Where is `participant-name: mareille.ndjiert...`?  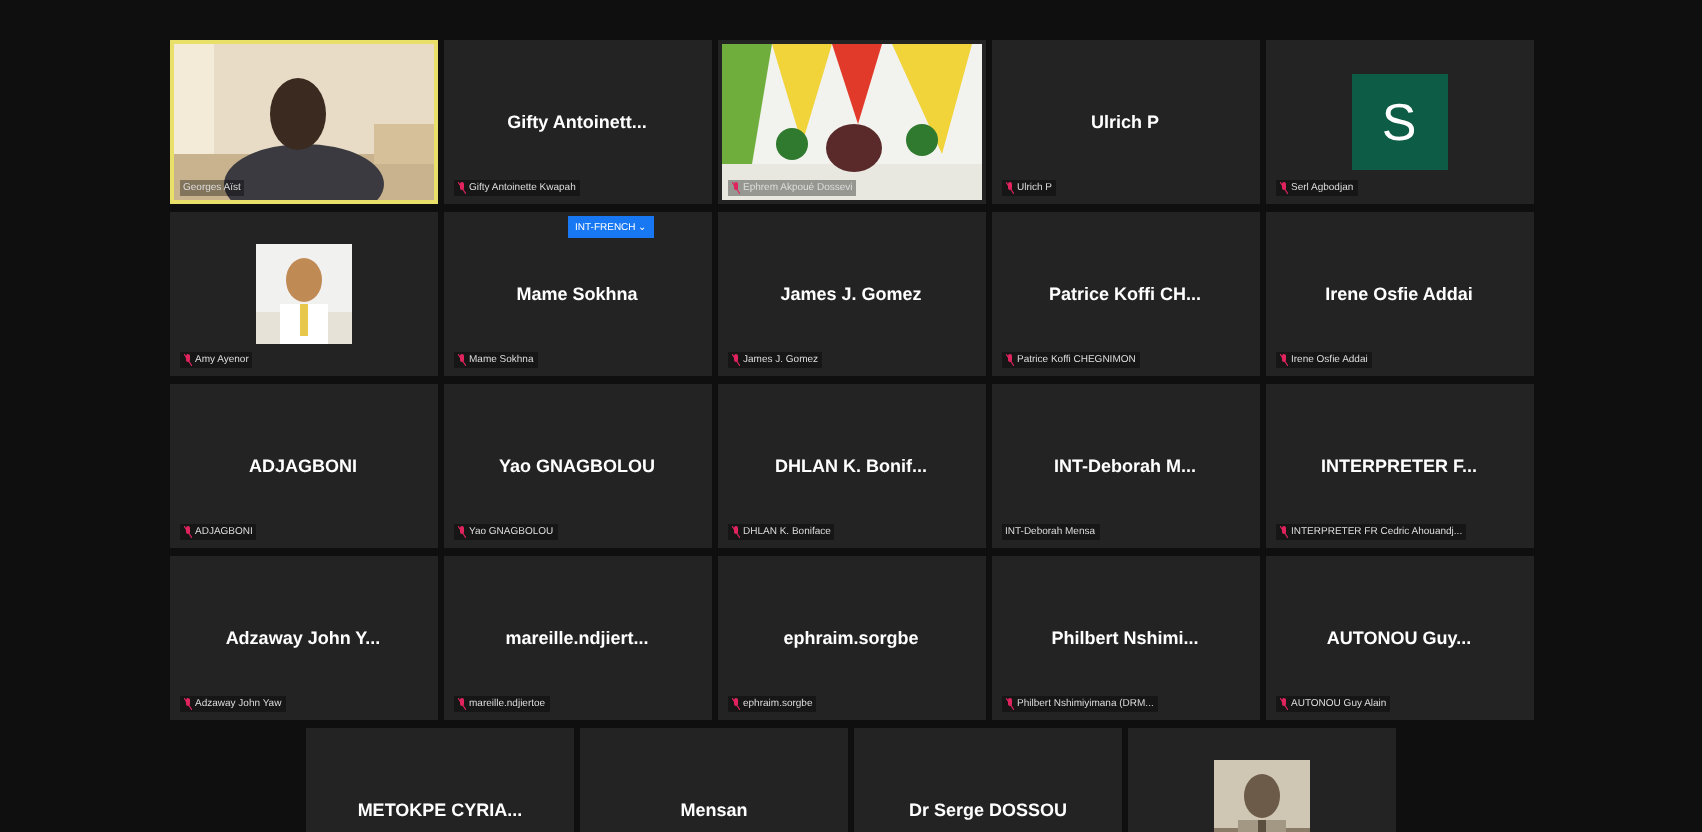
participant-name: mareille.ndjiert... is located at coordinates (577, 638).